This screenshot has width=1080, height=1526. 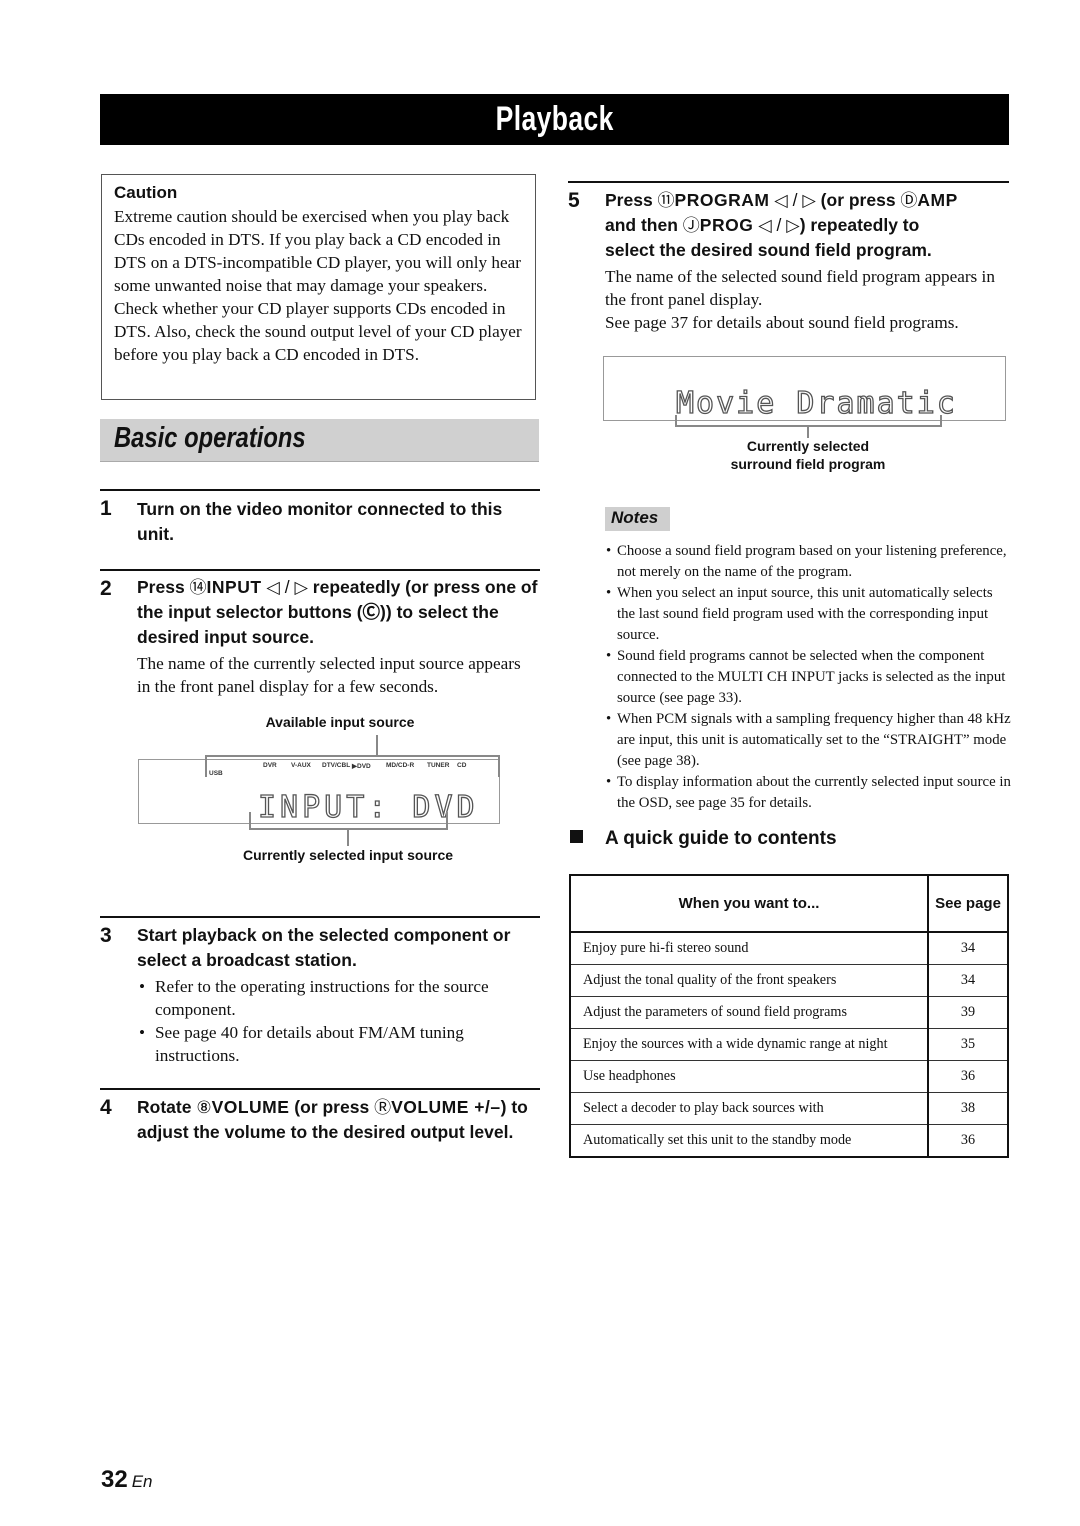 What do you see at coordinates (106, 588) in the screenshot?
I see `step-number: 2` at bounding box center [106, 588].